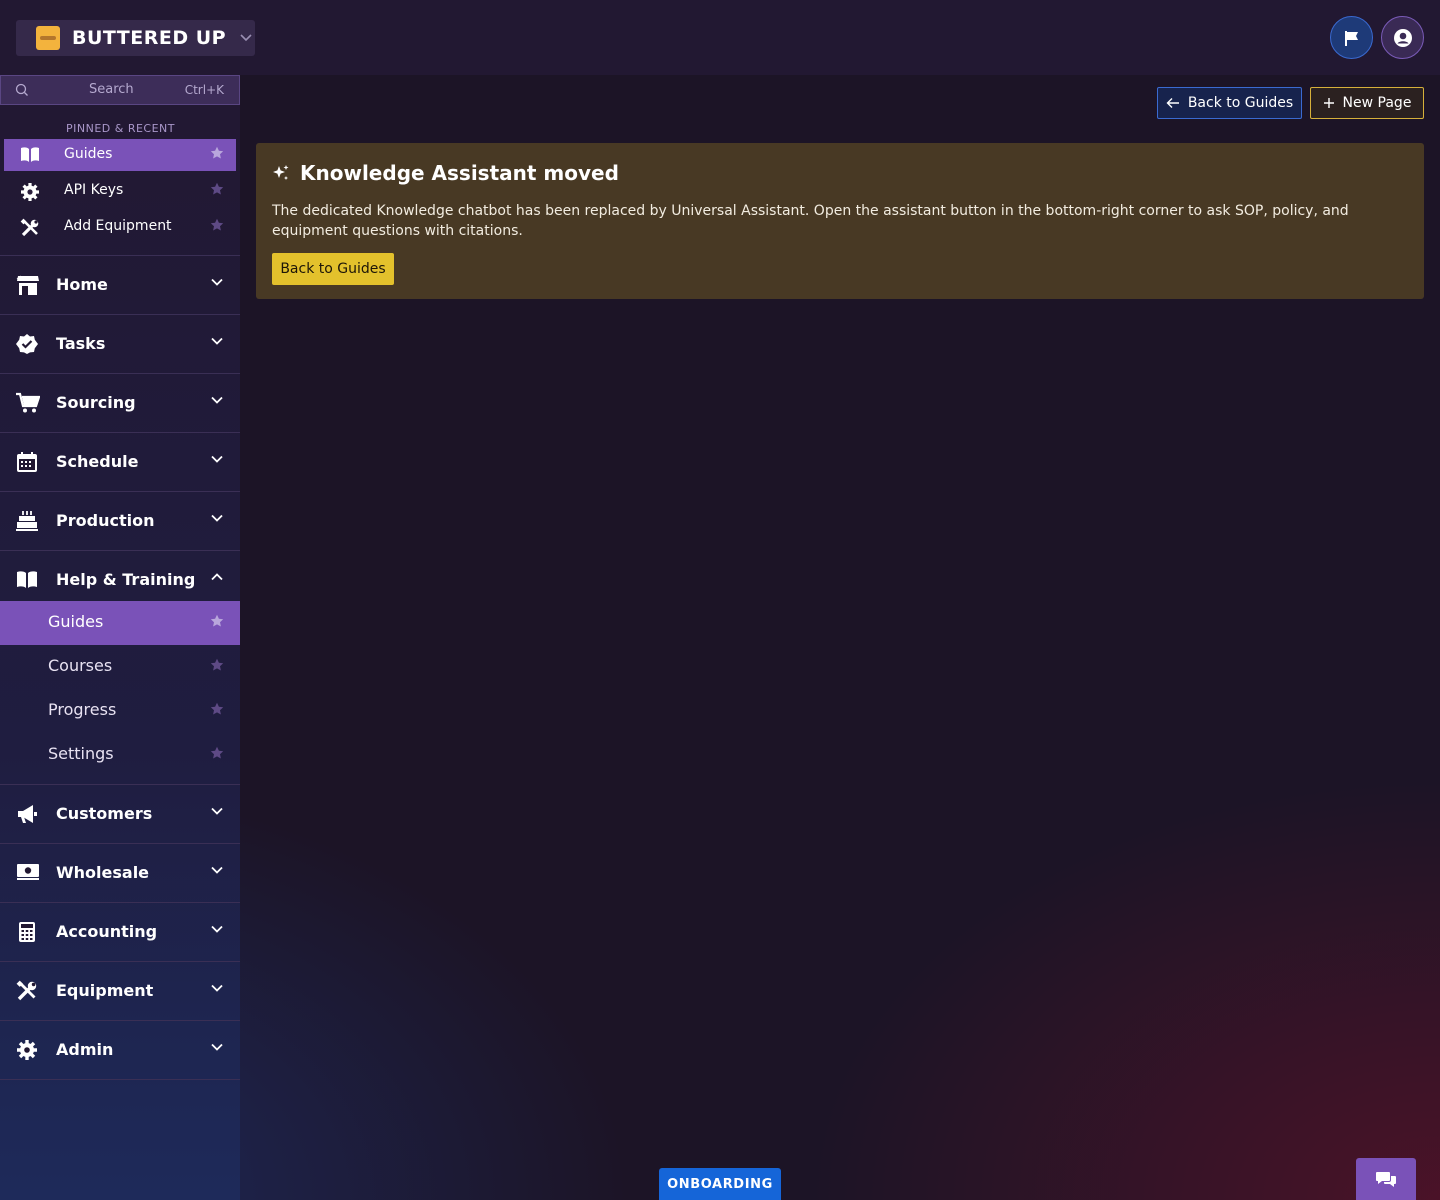  What do you see at coordinates (281, 173) in the screenshot?
I see `sparkles-icon` at bounding box center [281, 173].